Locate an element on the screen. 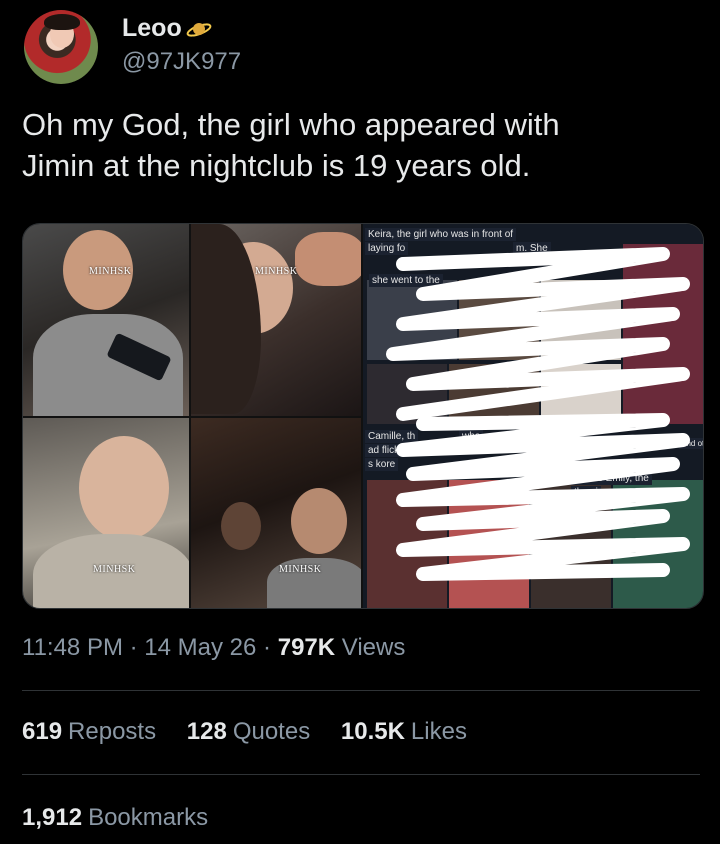 The width and height of the screenshot is (720, 844). bookmarks-count: 1,912 is located at coordinates (52, 817).